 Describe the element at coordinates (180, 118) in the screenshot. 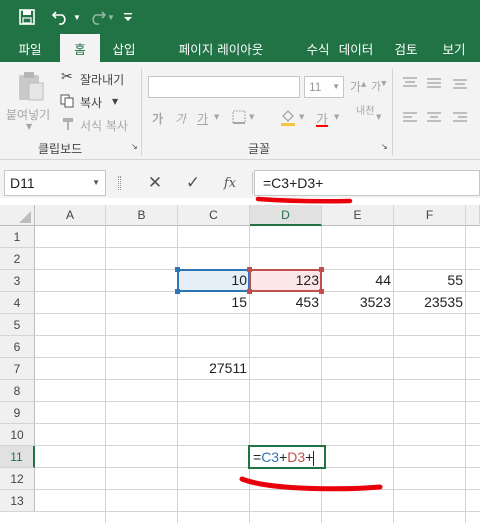

I see `italic-icon: 가` at that location.